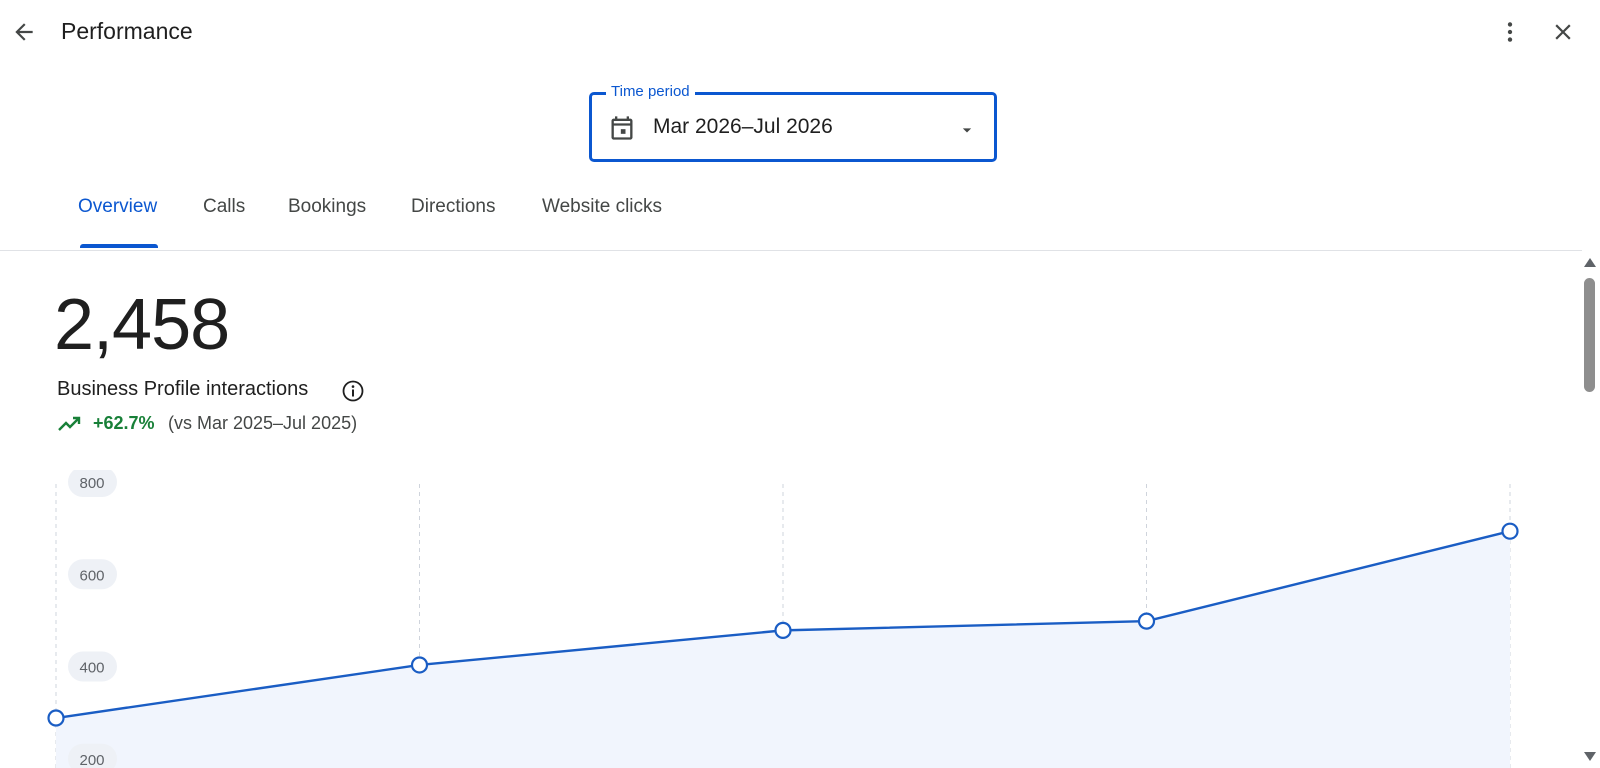  What do you see at coordinates (142, 325) in the screenshot?
I see `metric-total: 2,458` at bounding box center [142, 325].